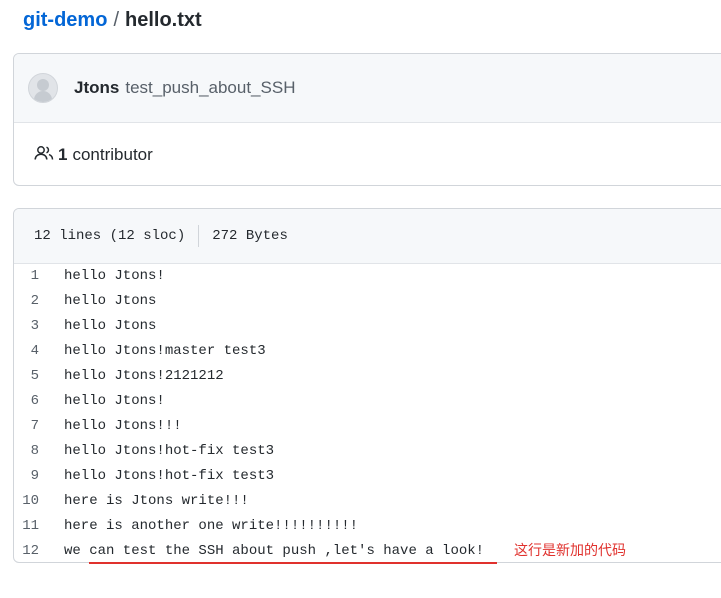  Describe the element at coordinates (46, 155) in the screenshot. I see `people-icon` at that location.